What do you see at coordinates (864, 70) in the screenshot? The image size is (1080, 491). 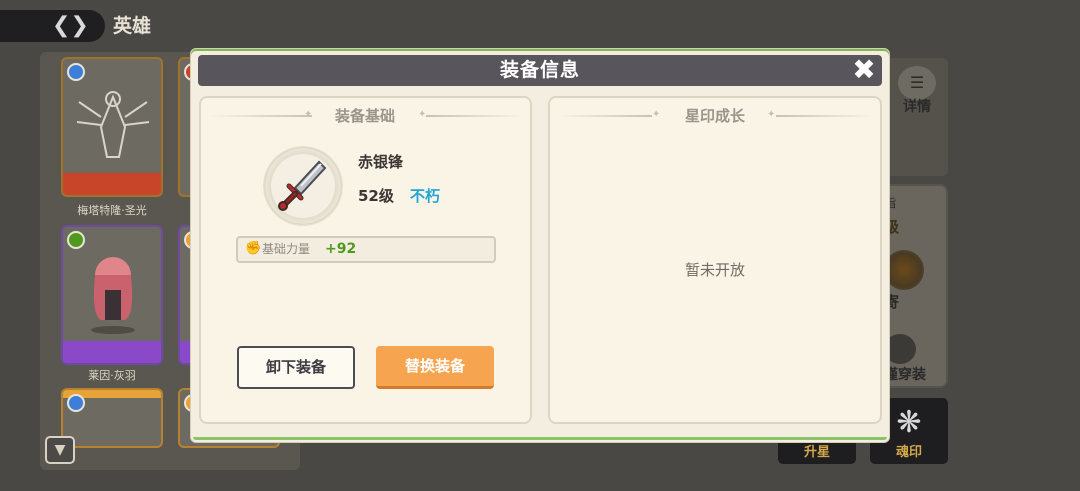 I see `close-icon: ✖` at bounding box center [864, 70].